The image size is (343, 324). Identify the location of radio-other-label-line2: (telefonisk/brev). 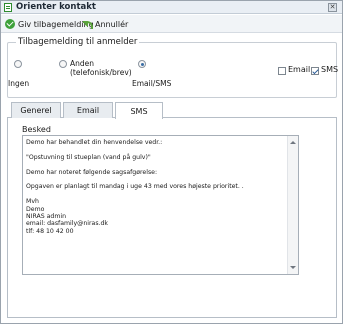
(101, 72).